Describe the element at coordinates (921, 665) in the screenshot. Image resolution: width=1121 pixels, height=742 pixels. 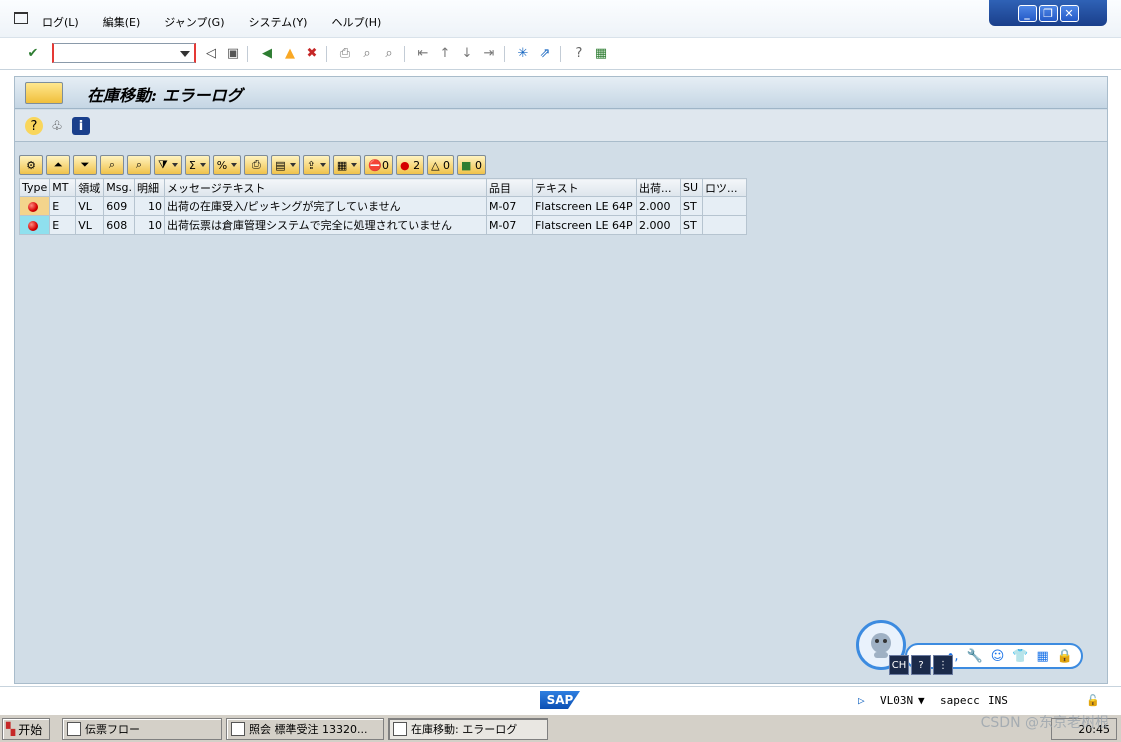
I see `ime-help-icon: ?` at that location.